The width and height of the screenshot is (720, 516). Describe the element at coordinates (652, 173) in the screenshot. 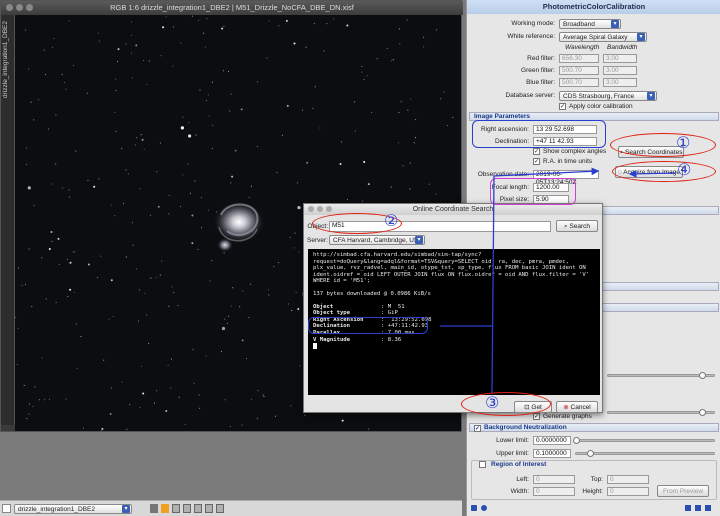

I see `step4-arrow` at that location.